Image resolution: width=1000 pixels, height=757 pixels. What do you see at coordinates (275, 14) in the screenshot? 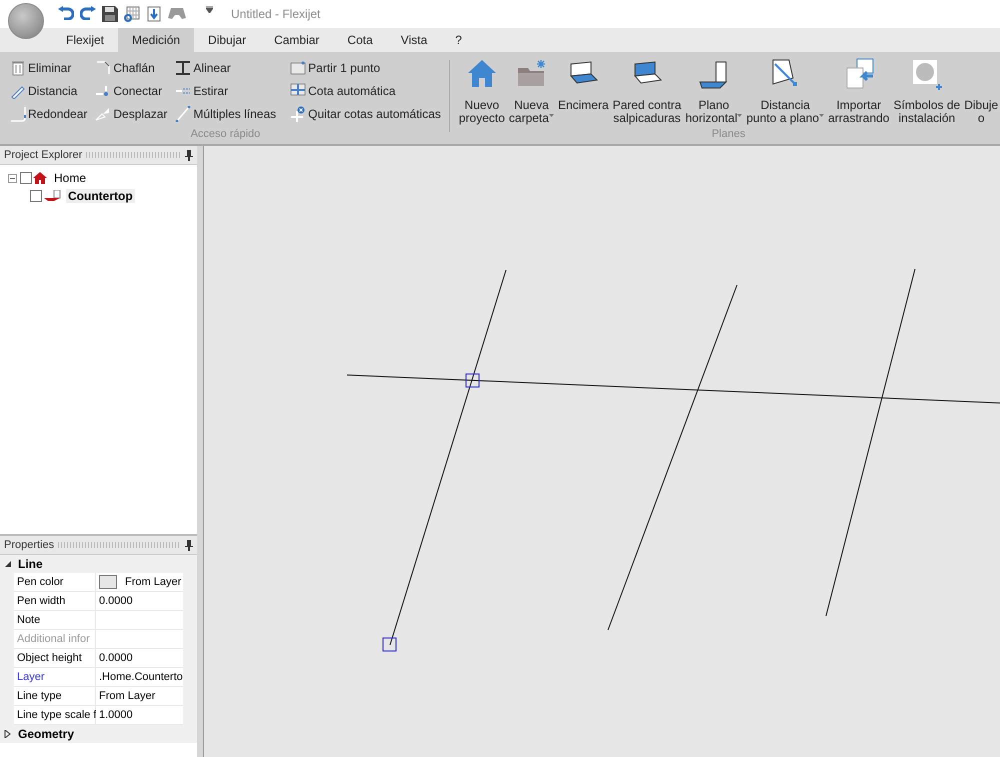
I see `window-title: Untitled - Flexijet` at bounding box center [275, 14].